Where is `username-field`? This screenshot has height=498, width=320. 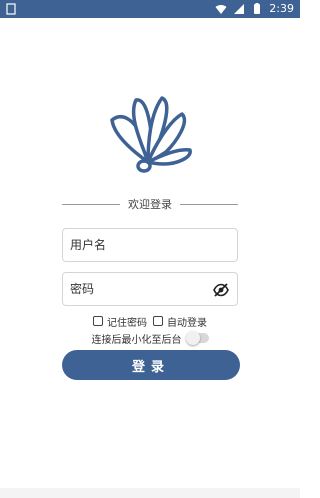
username-field is located at coordinates (150, 245).